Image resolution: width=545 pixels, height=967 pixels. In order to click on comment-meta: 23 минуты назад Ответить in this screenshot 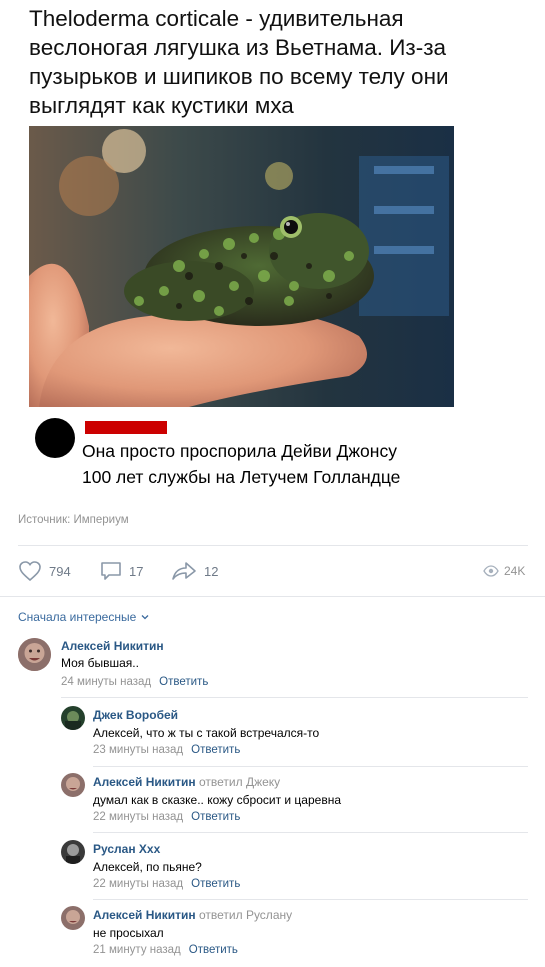, I will do `click(166, 750)`.